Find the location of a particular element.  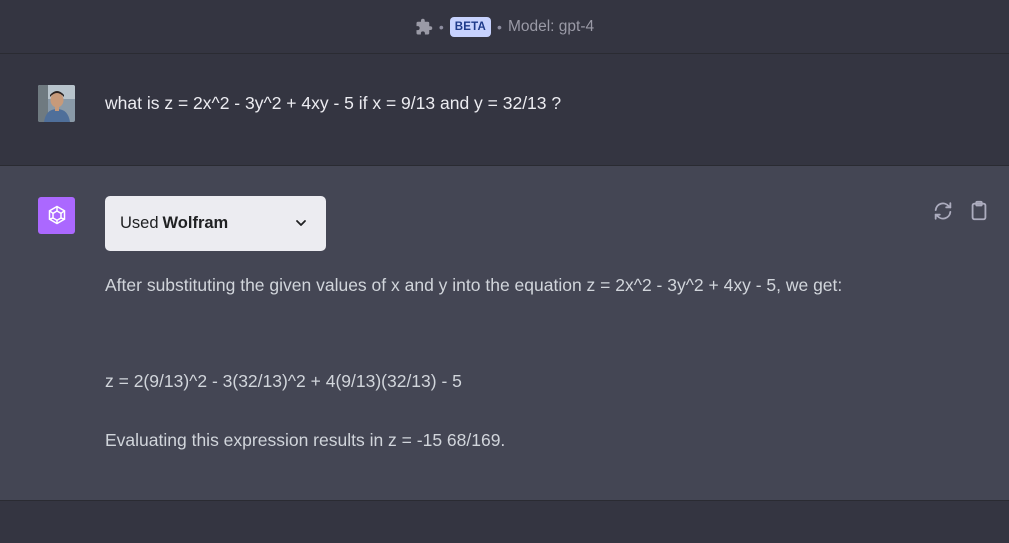

plugin-prefix: Used is located at coordinates (139, 223).